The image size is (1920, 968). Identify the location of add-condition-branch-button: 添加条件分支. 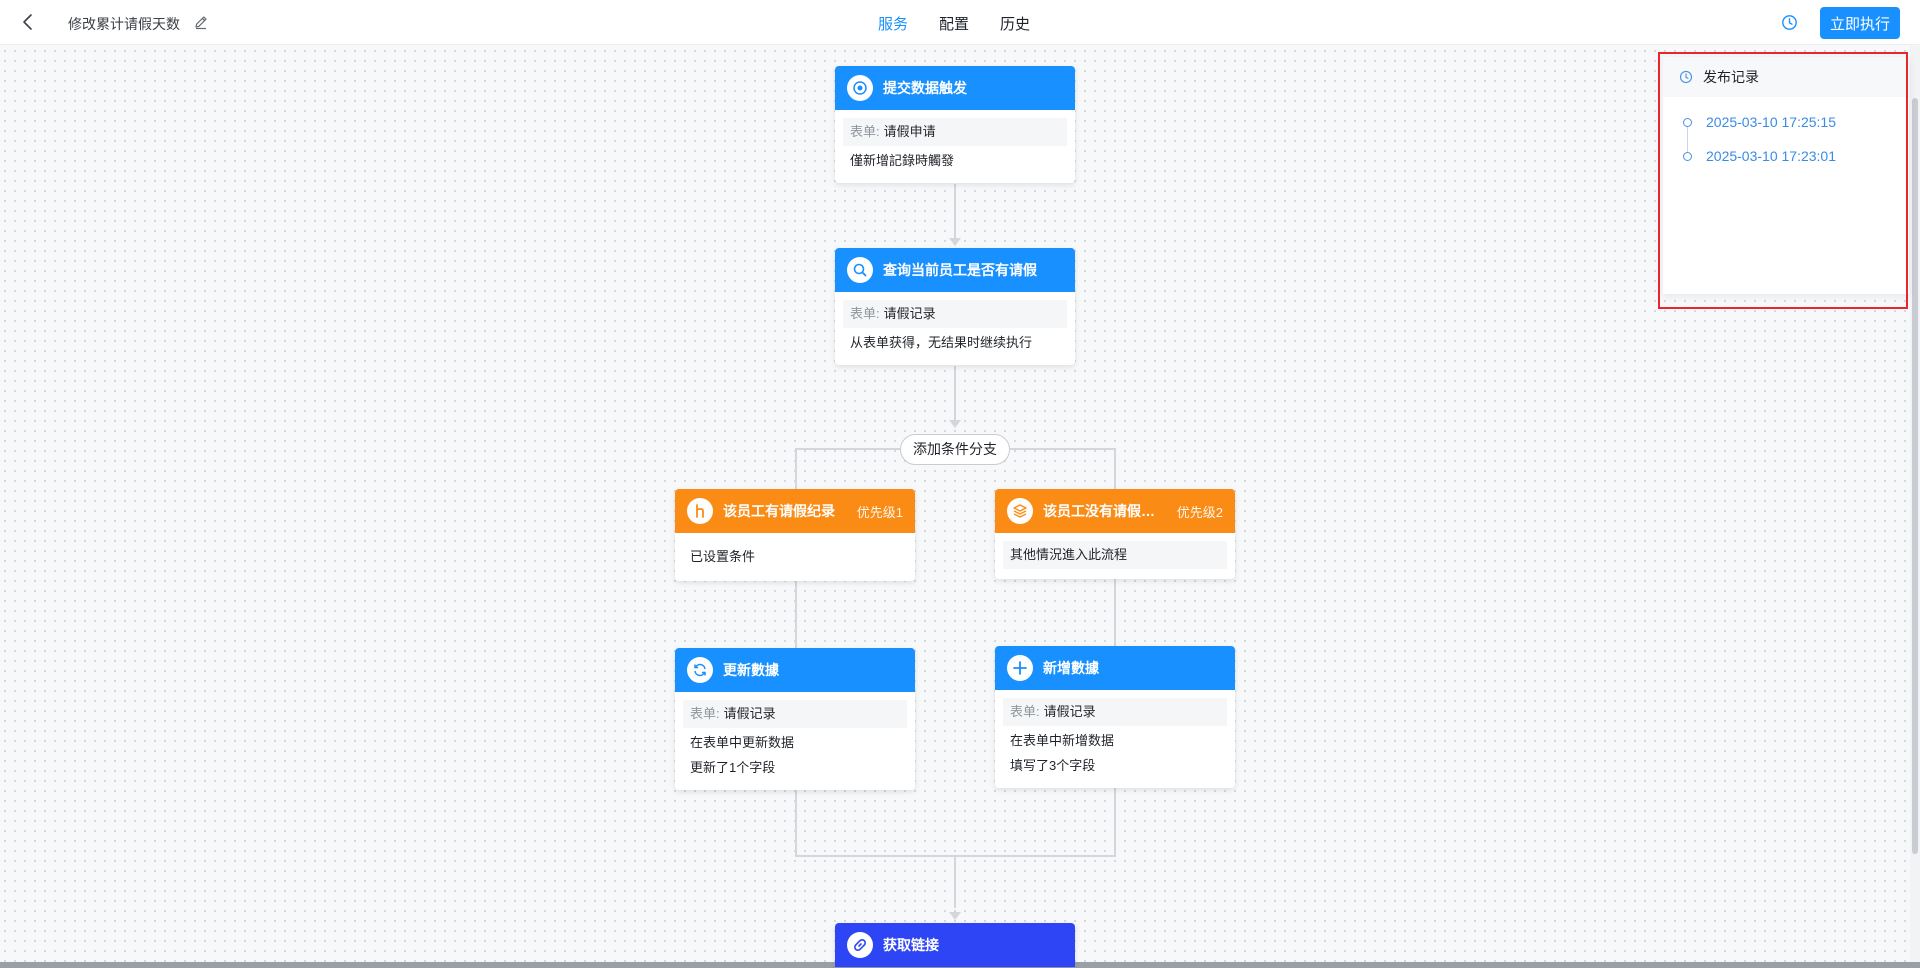
(955, 449).